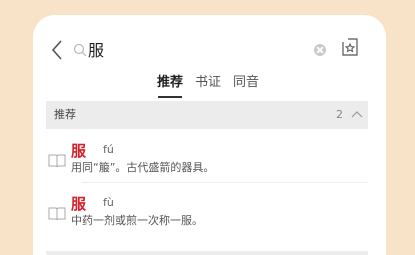  What do you see at coordinates (80, 50) in the screenshot?
I see `search-icon` at bounding box center [80, 50].